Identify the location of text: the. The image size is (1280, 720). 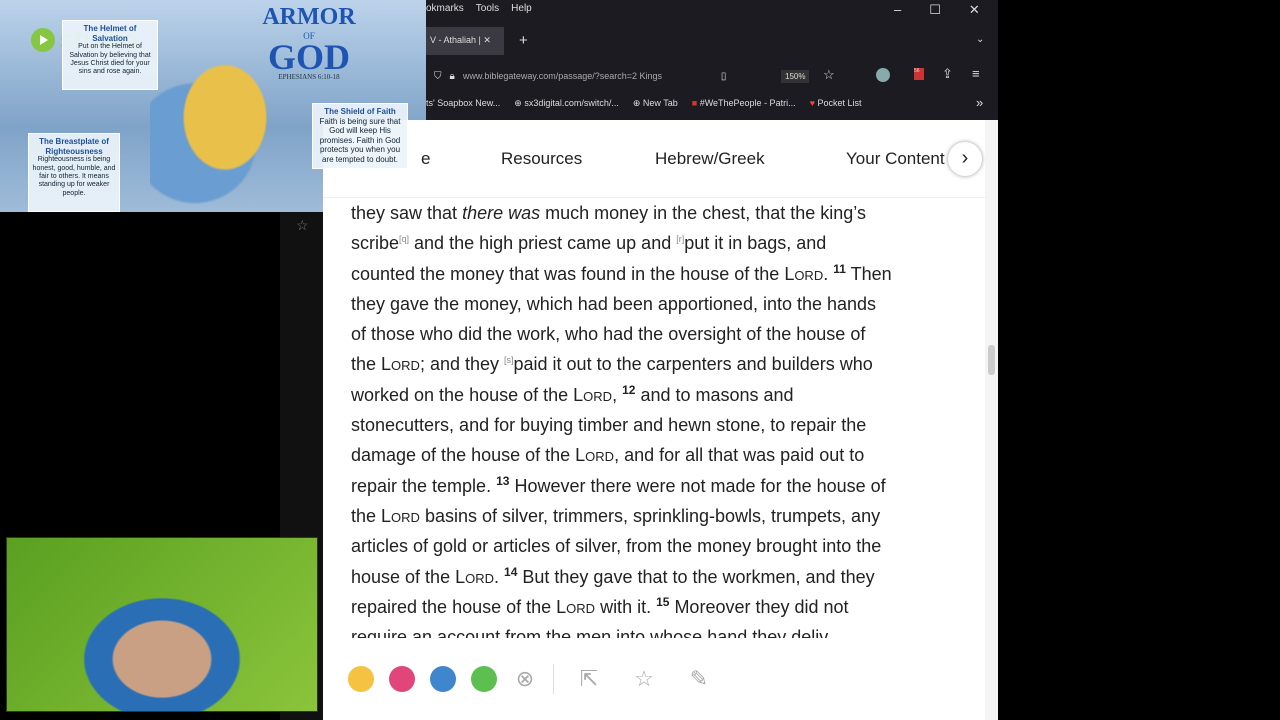
(366, 515).